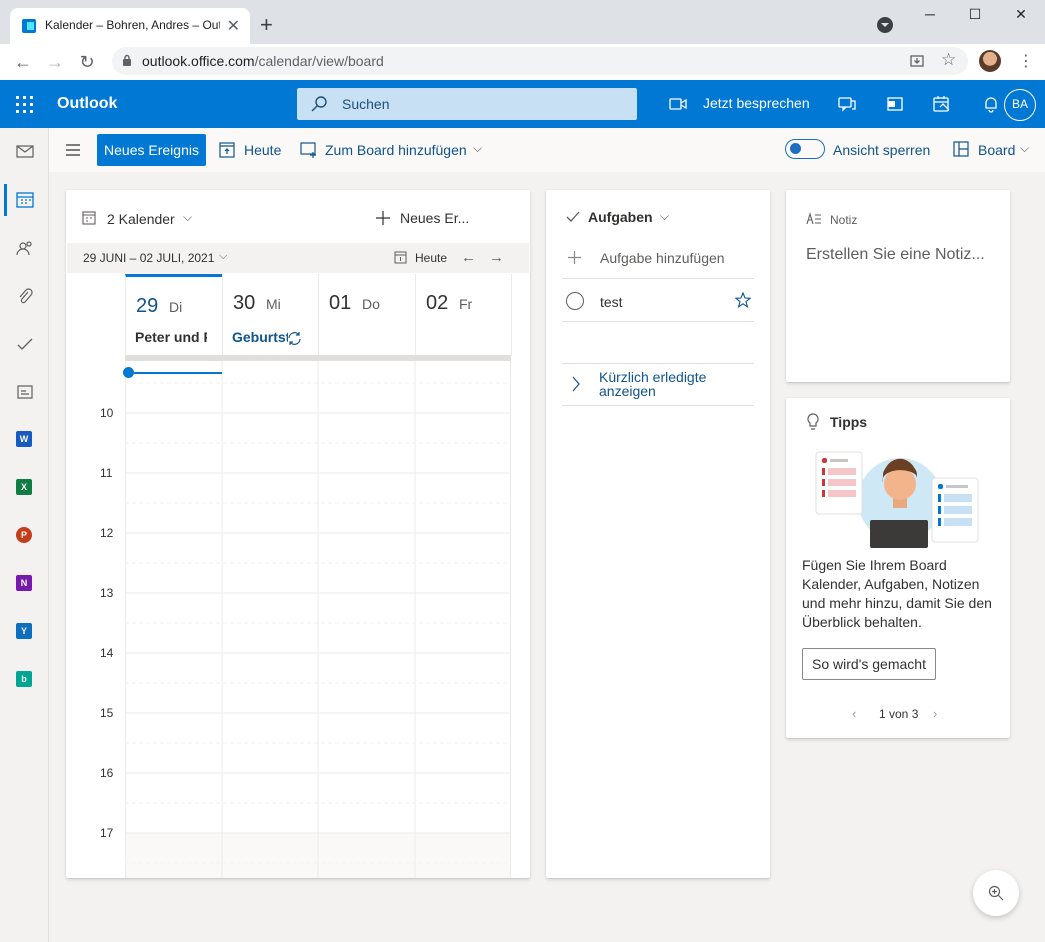  Describe the element at coordinates (813, 421) in the screenshot. I see `lightbulb-icon` at that location.